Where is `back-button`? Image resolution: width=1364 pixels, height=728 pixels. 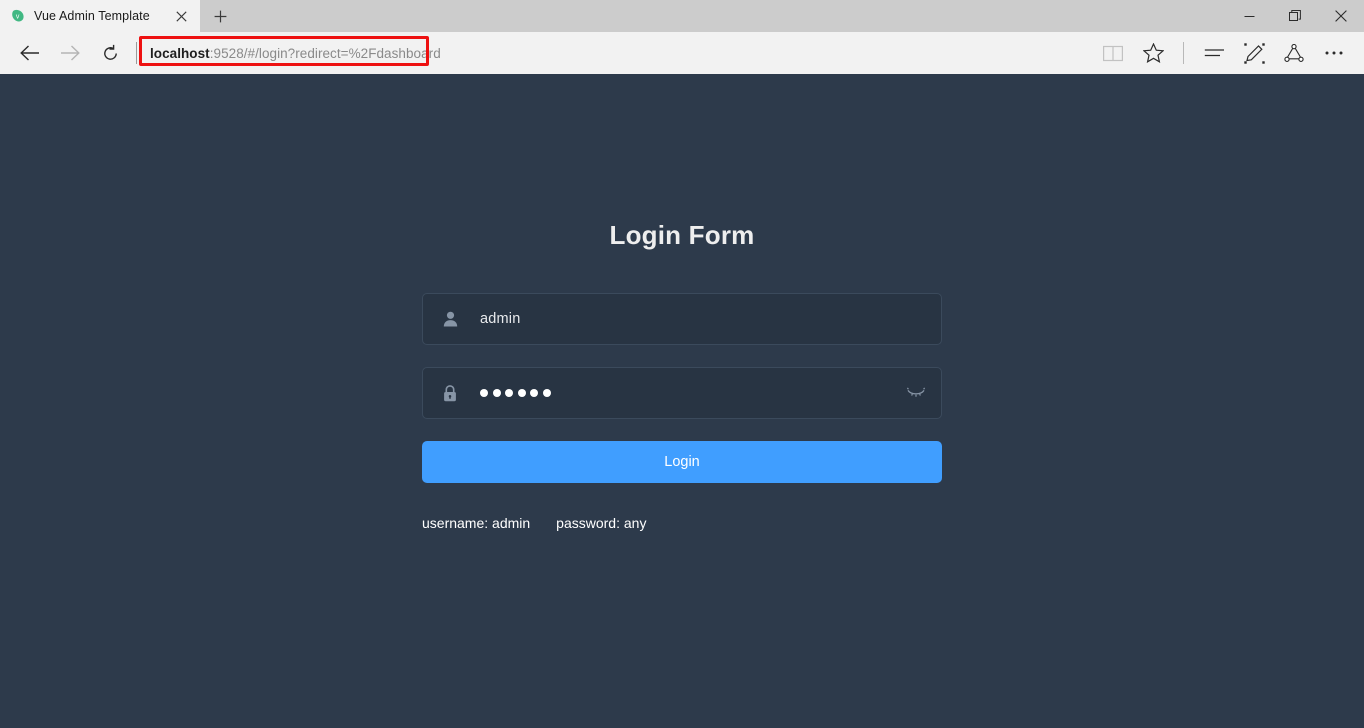
back-button is located at coordinates (30, 53).